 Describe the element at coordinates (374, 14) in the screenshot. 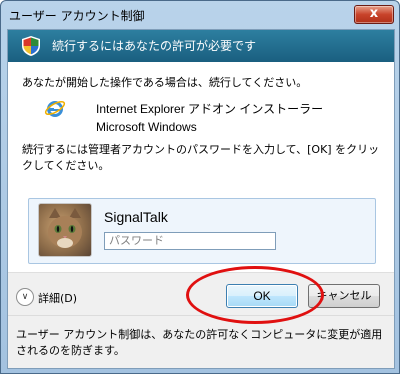

I see `close-button: x` at that location.